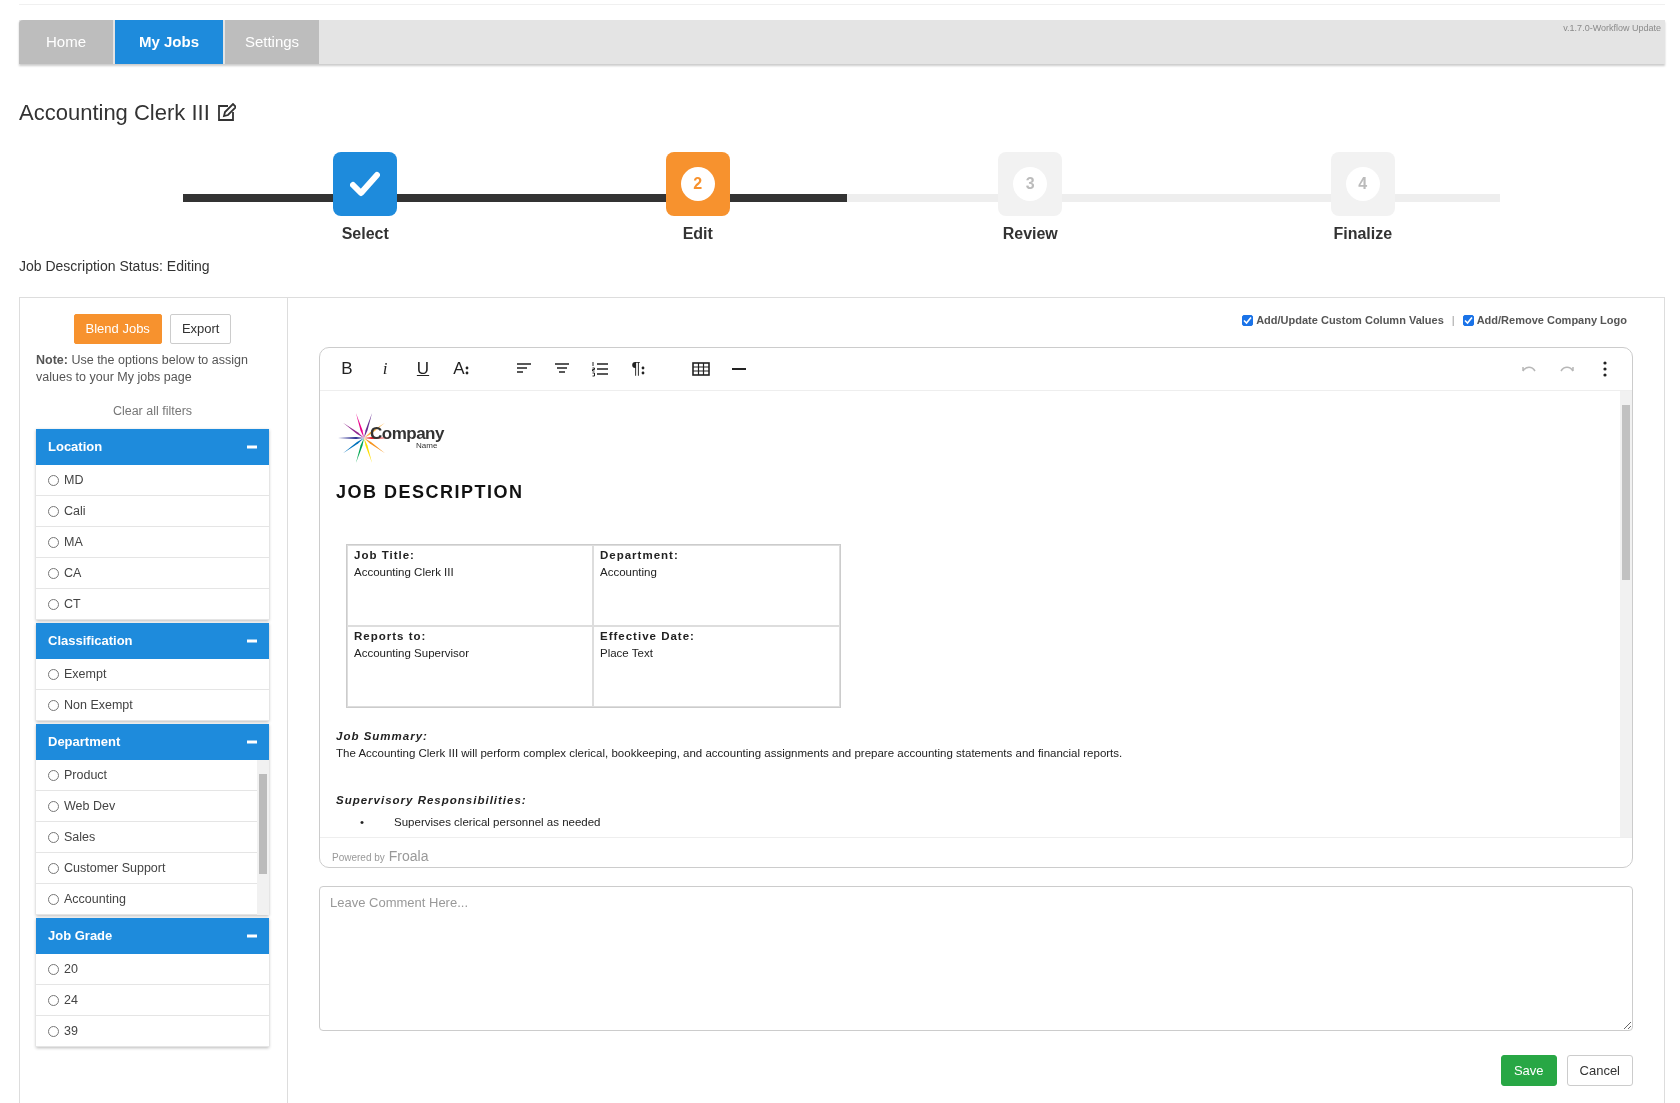 This screenshot has height=1103, width=1680. Describe the element at coordinates (497, 822) in the screenshot. I see `bullet-item: Supervises clerical personnel as needed` at that location.